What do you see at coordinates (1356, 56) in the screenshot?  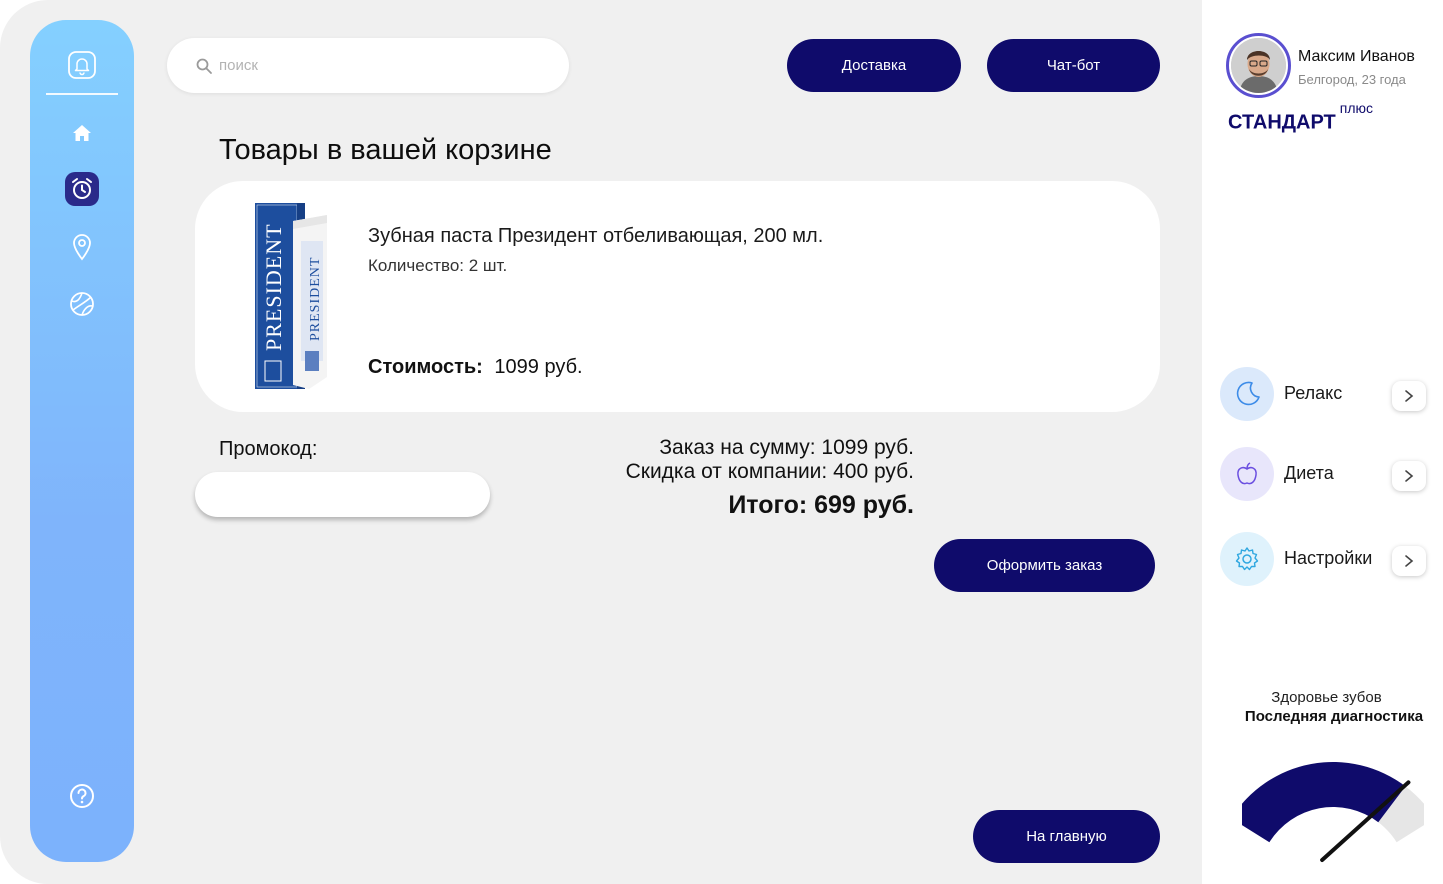 I see `user-name: Максим Иванов` at bounding box center [1356, 56].